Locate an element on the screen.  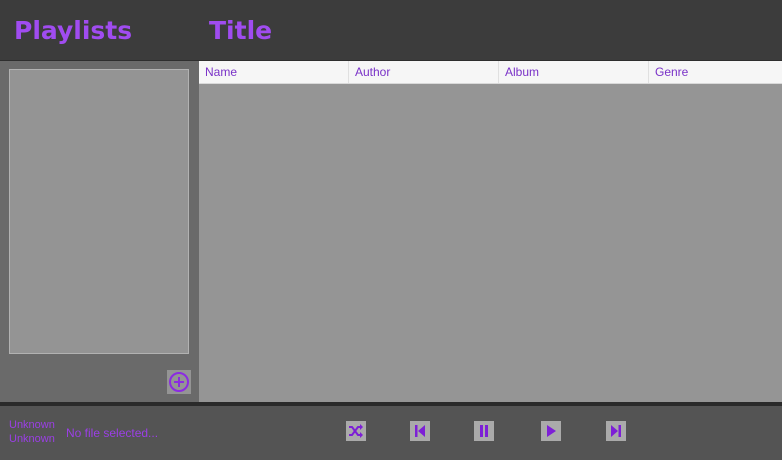
track-artist: Unknown is located at coordinates (32, 439).